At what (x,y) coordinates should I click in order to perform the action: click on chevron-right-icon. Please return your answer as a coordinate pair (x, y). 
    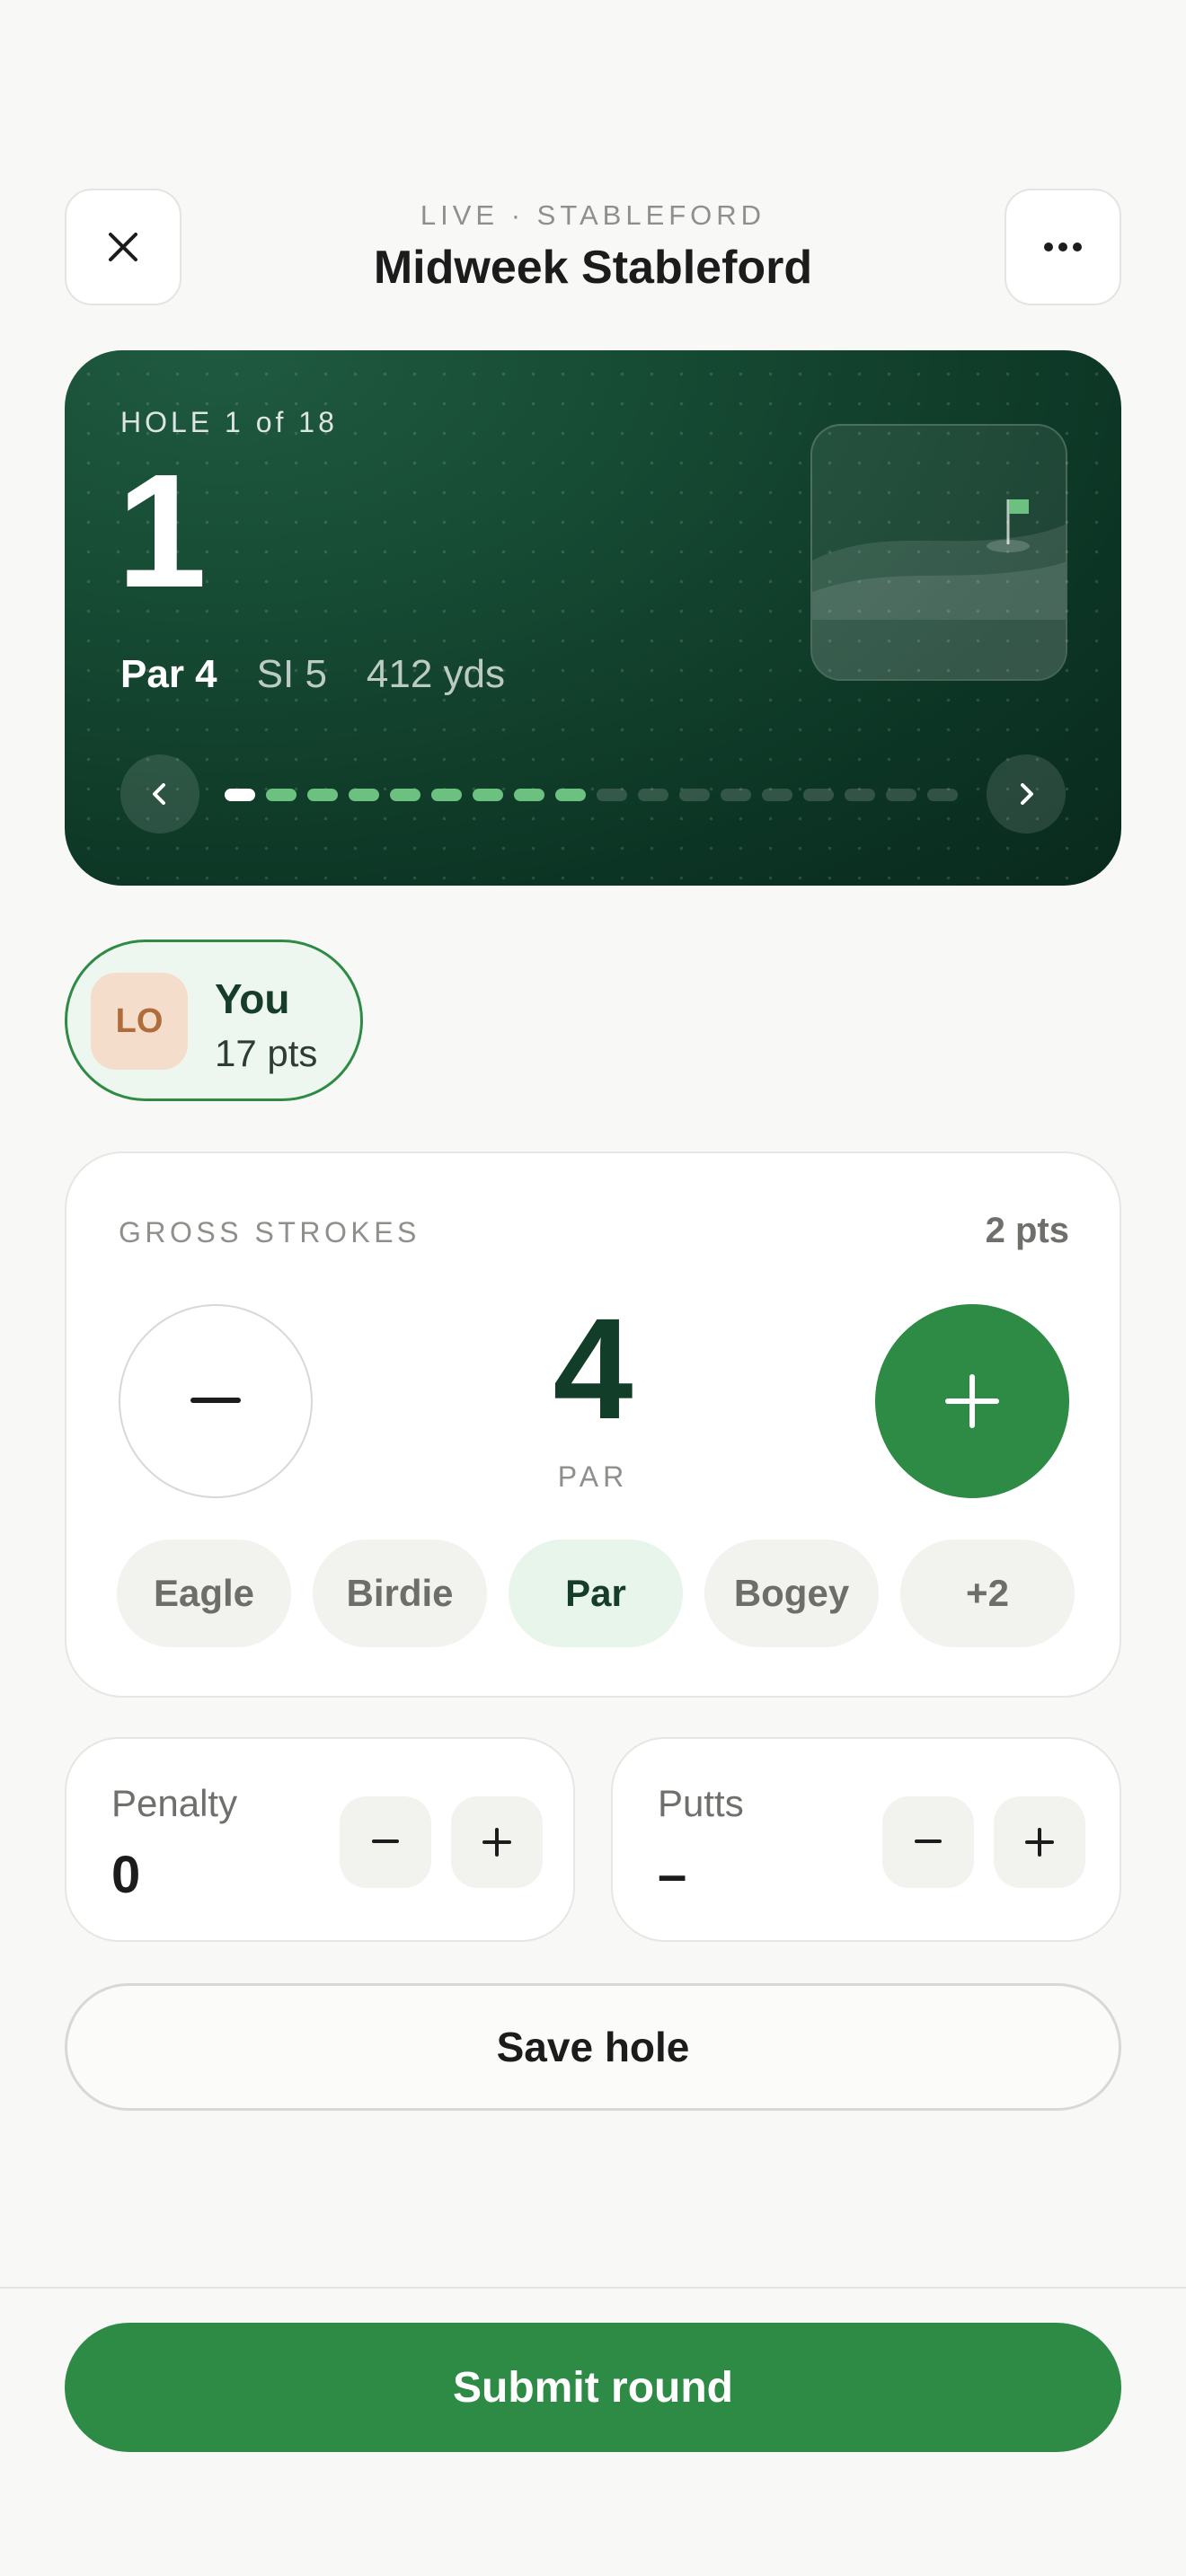
    Looking at the image, I should click on (1027, 794).